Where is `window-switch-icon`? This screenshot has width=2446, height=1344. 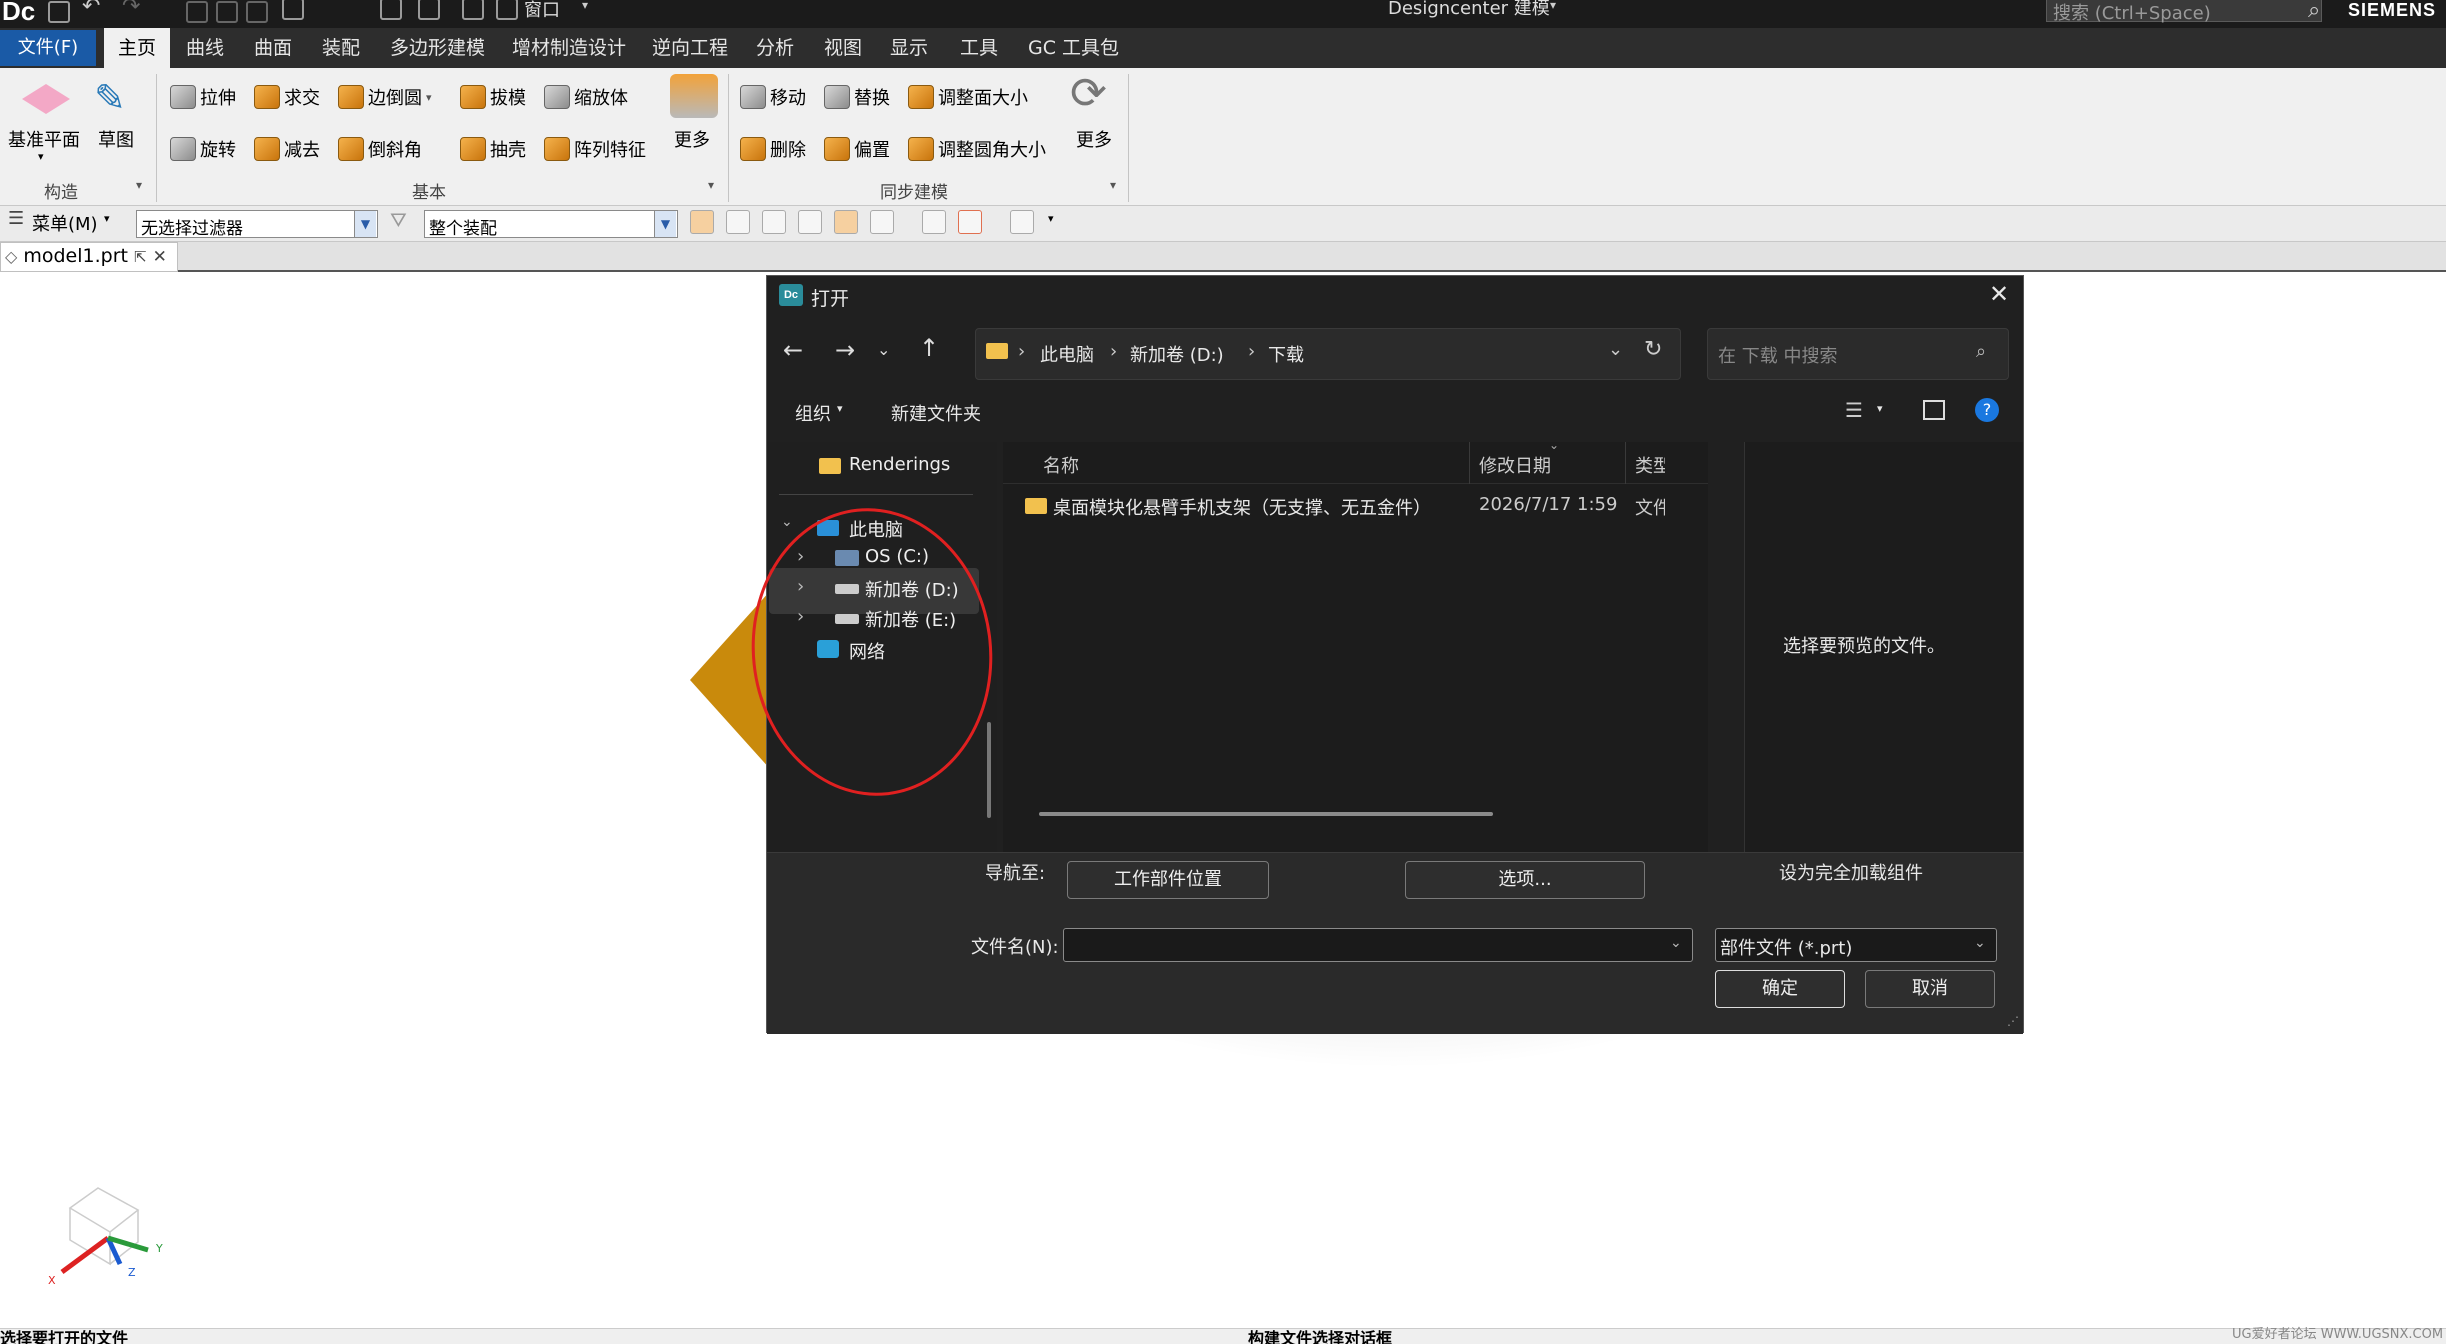
window-switch-icon is located at coordinates (473, 10).